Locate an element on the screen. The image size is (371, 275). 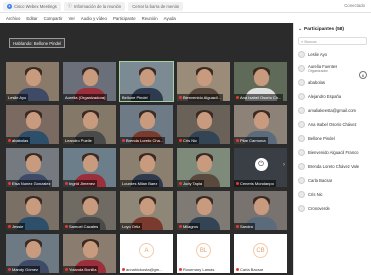
menu-archivo: Archivo is located at coordinates (13, 18).